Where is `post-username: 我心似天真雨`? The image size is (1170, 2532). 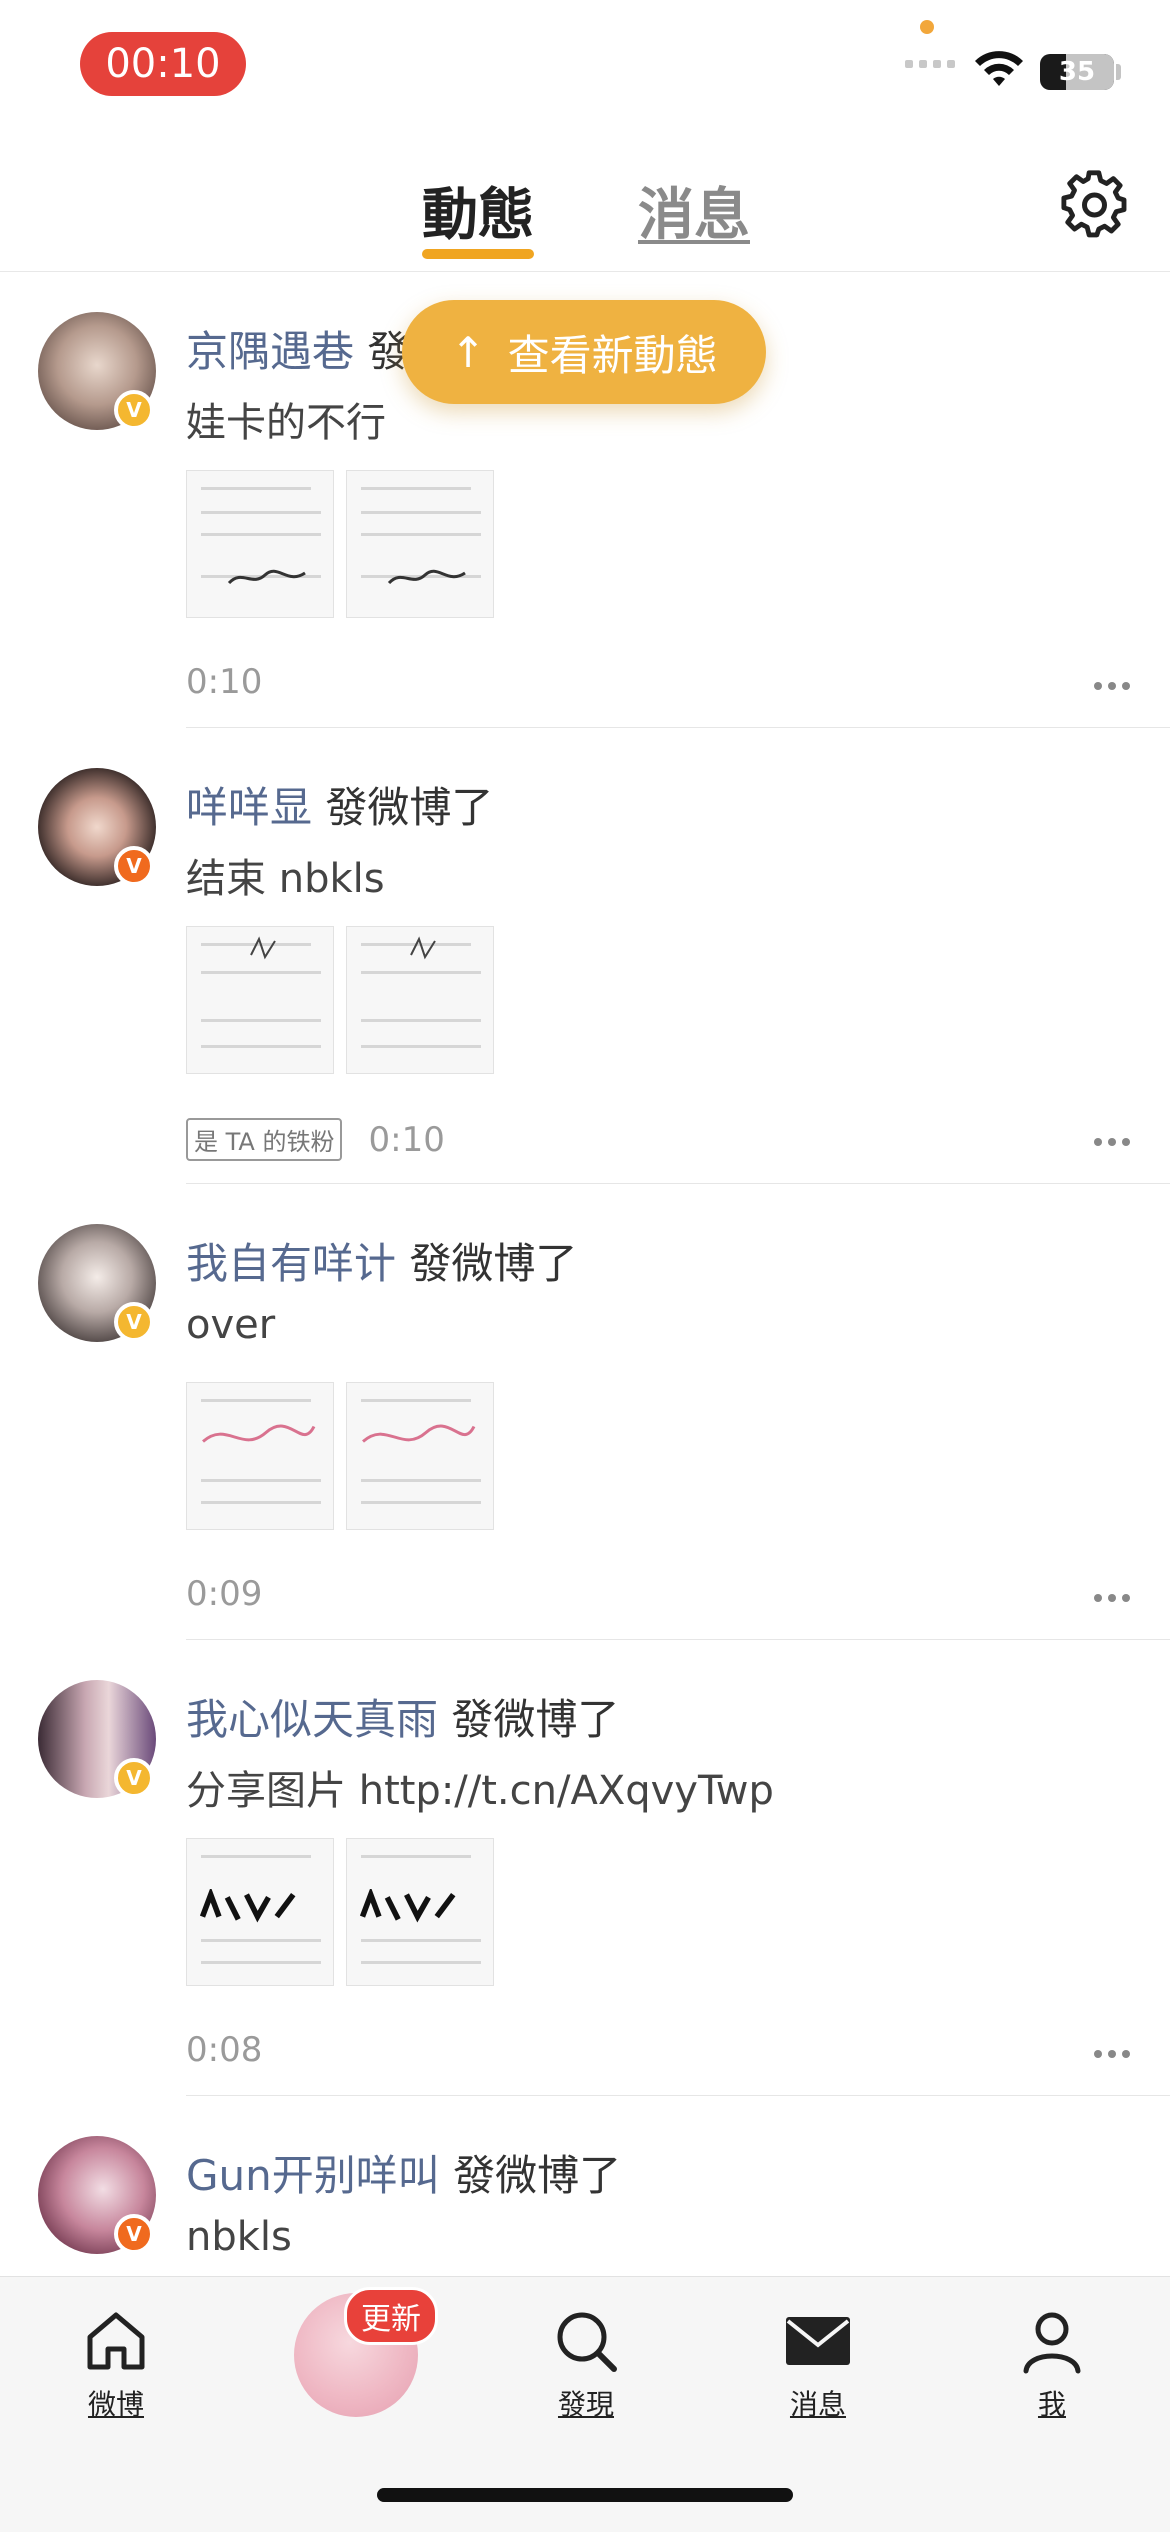 post-username: 我心似天真雨 is located at coordinates (312, 1719).